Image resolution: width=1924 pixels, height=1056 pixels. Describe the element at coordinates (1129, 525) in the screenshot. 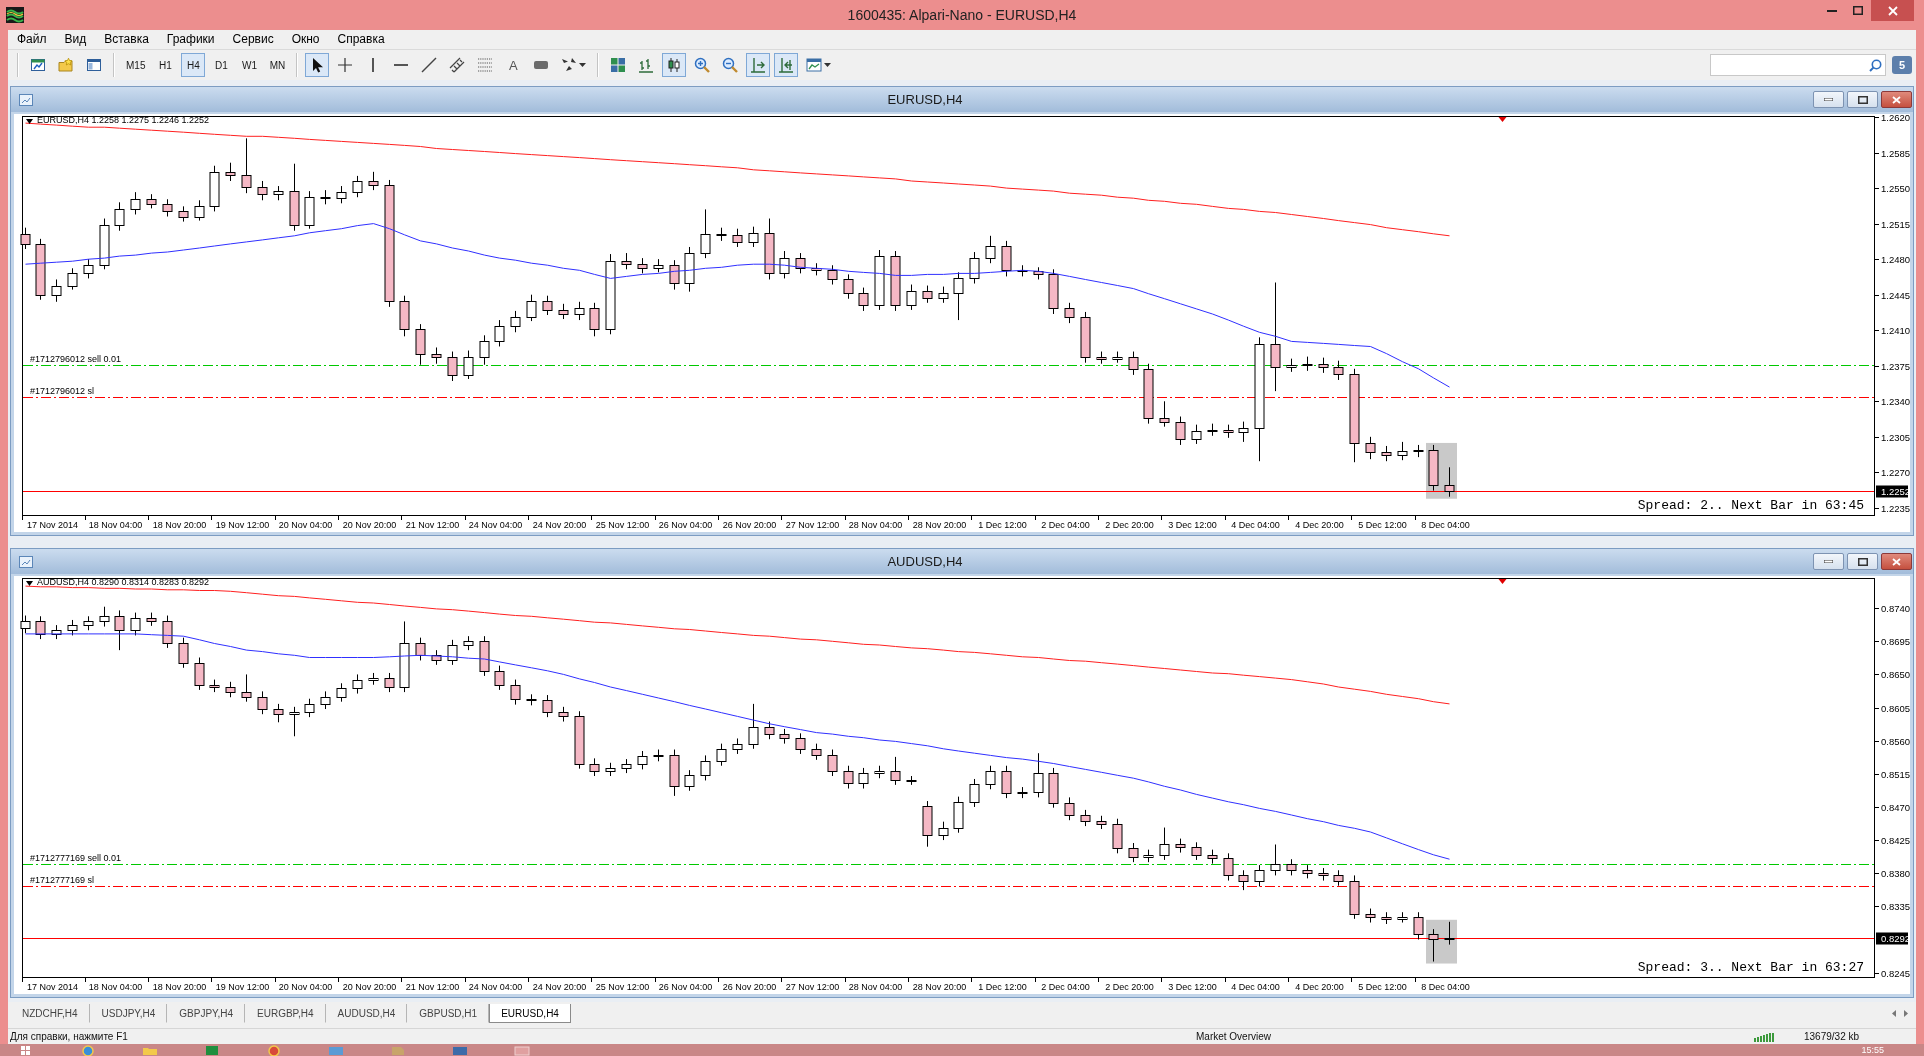

I see `time-label: 2 Dec 20:00` at that location.